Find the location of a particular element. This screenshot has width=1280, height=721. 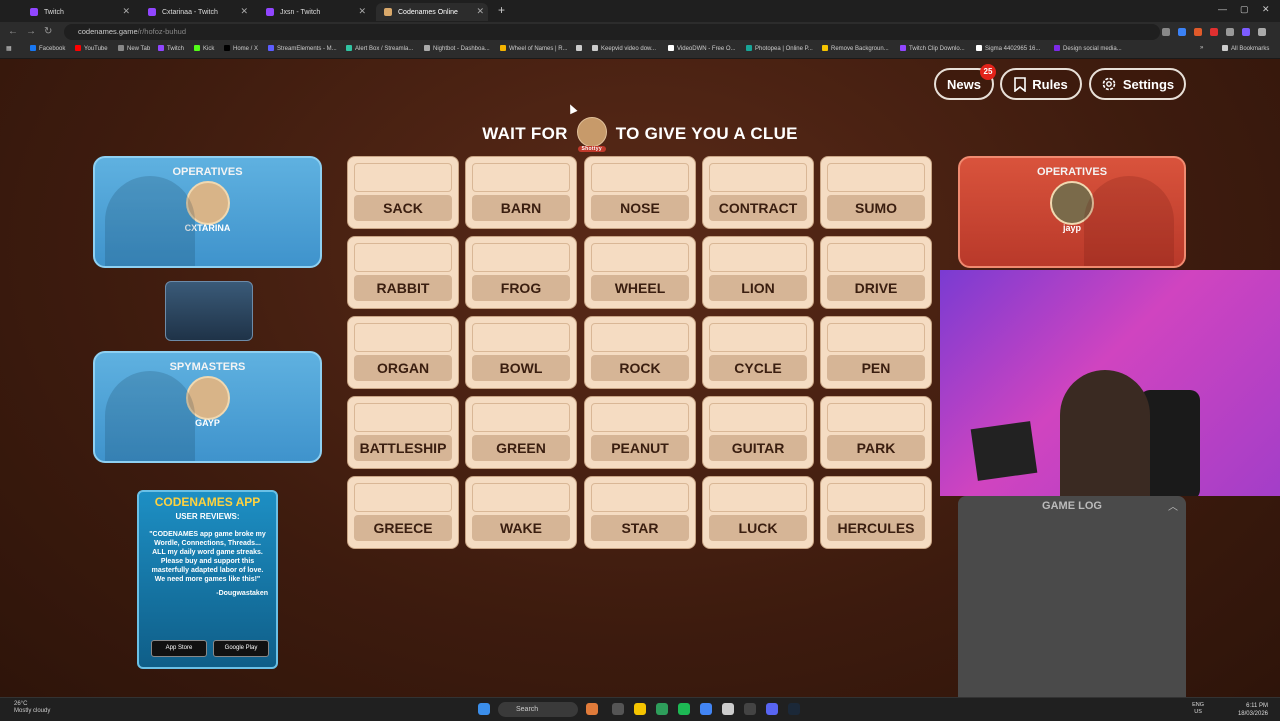

word-card: ORGAN is located at coordinates (403, 352).